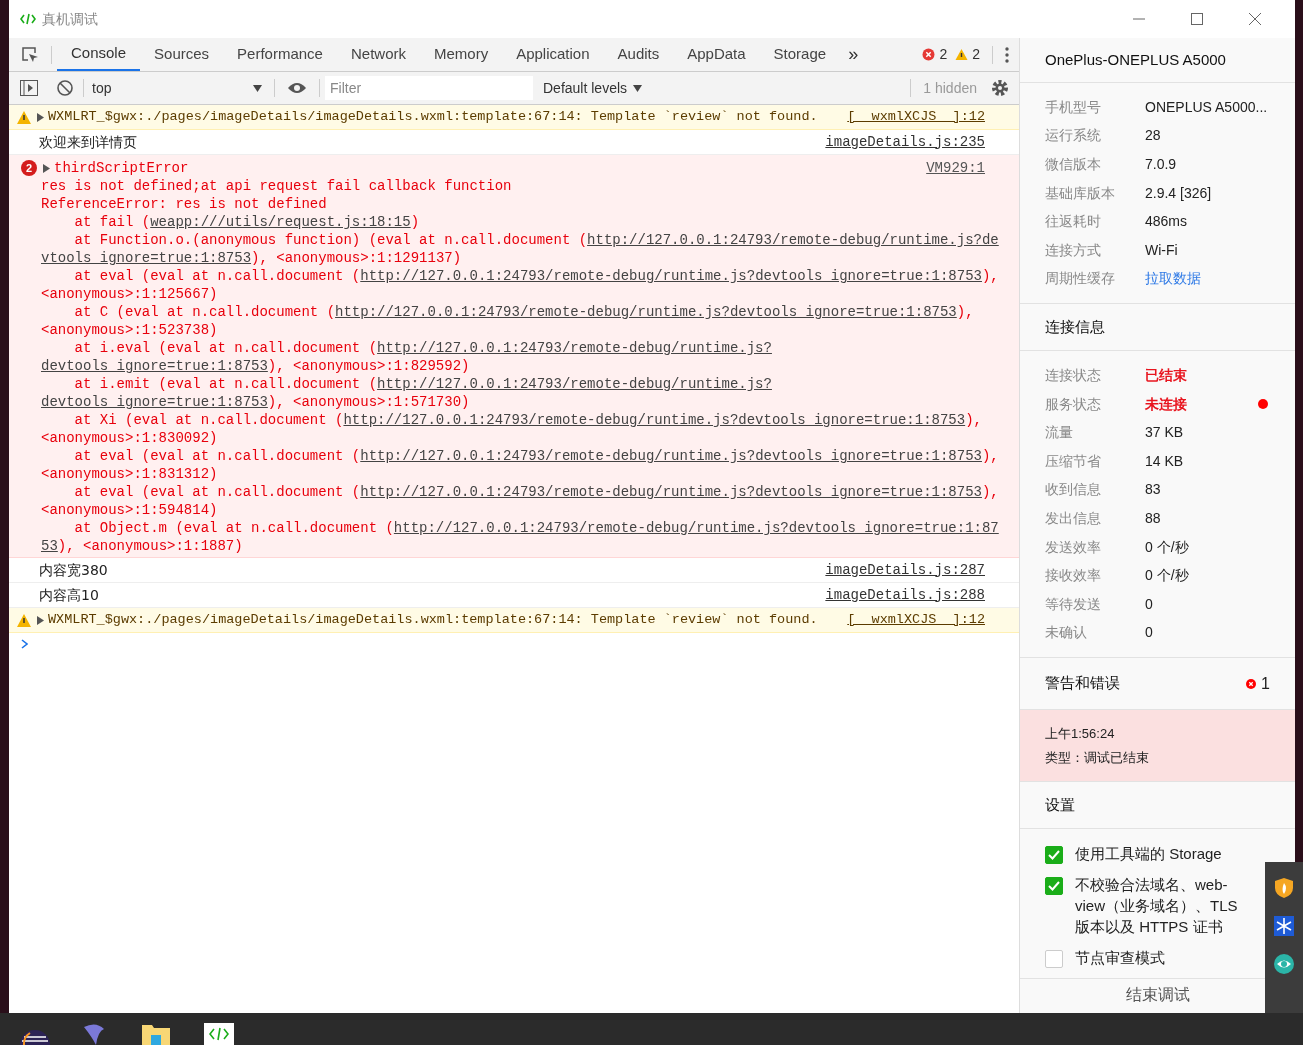 The image size is (1303, 1045). Describe the element at coordinates (1075, 326) in the screenshot. I see `section-title: 连接信息` at that location.